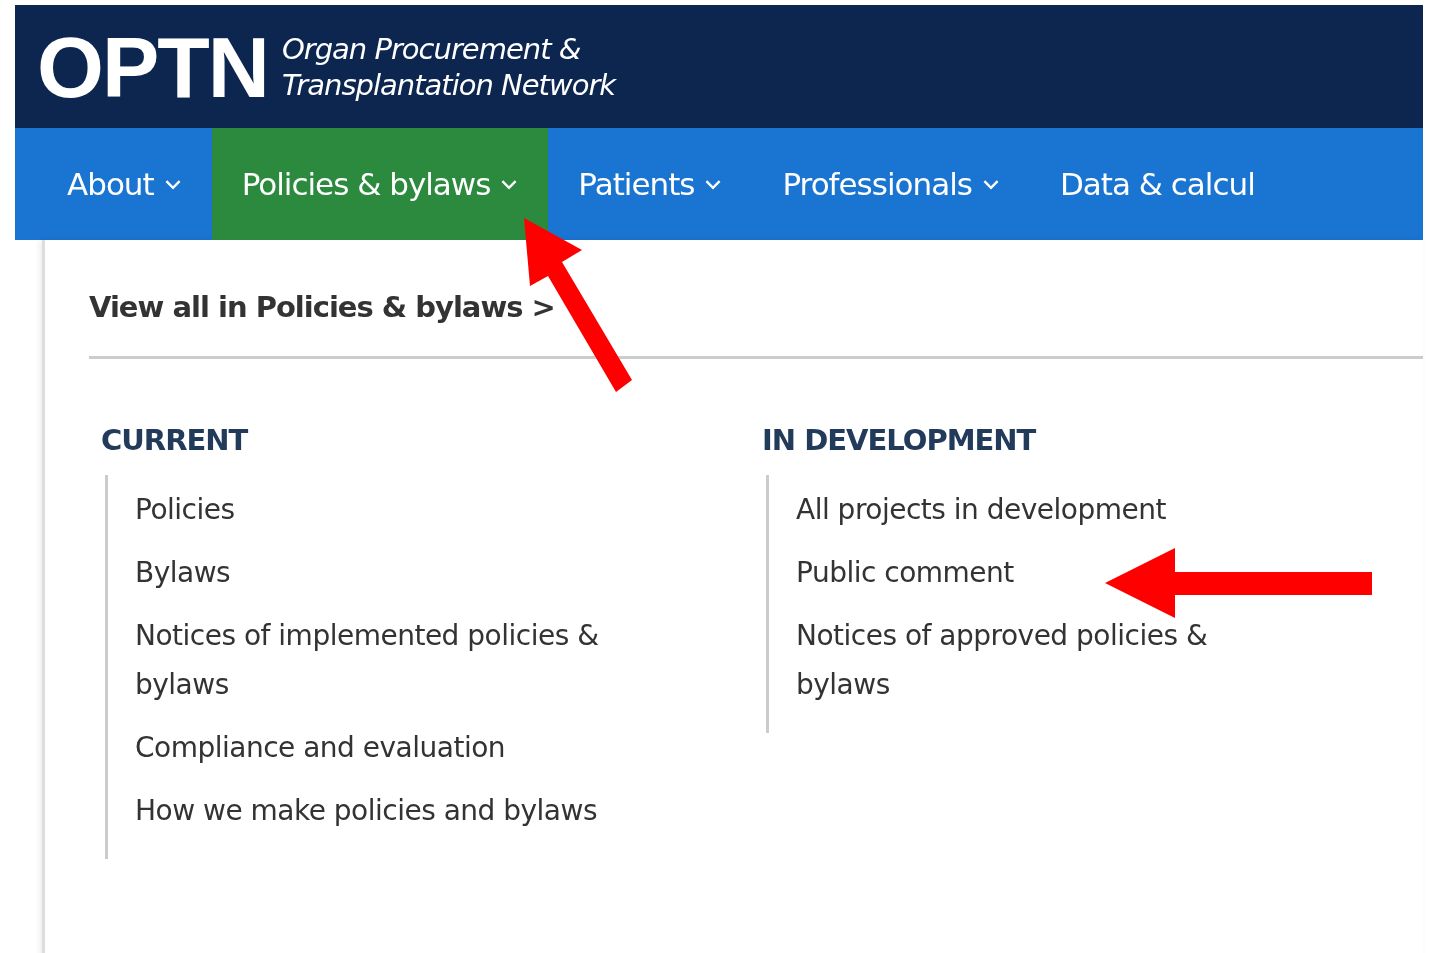 This screenshot has height=953, width=1434. What do you see at coordinates (366, 810) in the screenshot?
I see `menu-link: How we make policies and bylaws` at bounding box center [366, 810].